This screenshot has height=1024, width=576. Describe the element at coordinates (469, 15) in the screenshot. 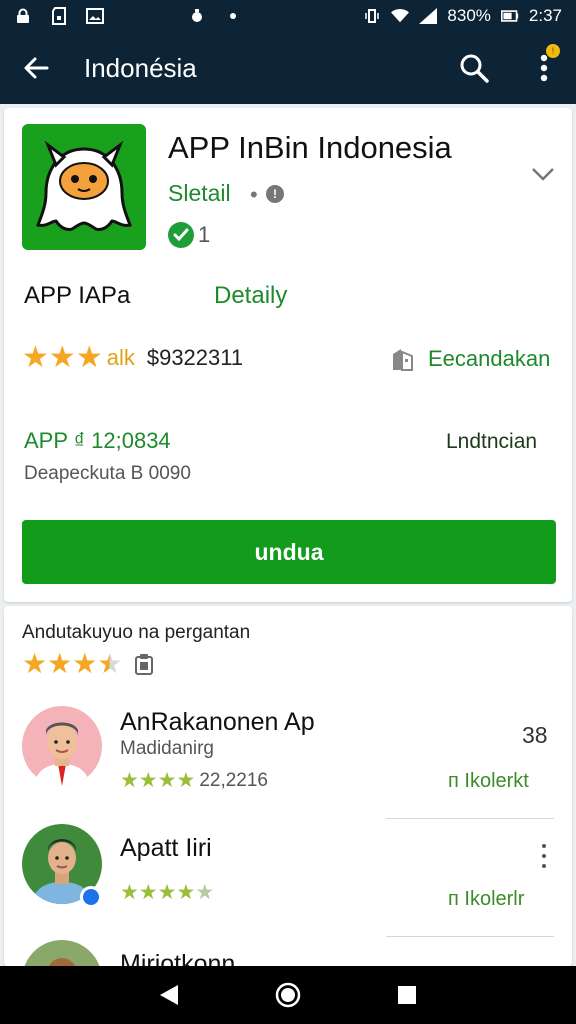

I see `battery-percent: 830%` at that location.